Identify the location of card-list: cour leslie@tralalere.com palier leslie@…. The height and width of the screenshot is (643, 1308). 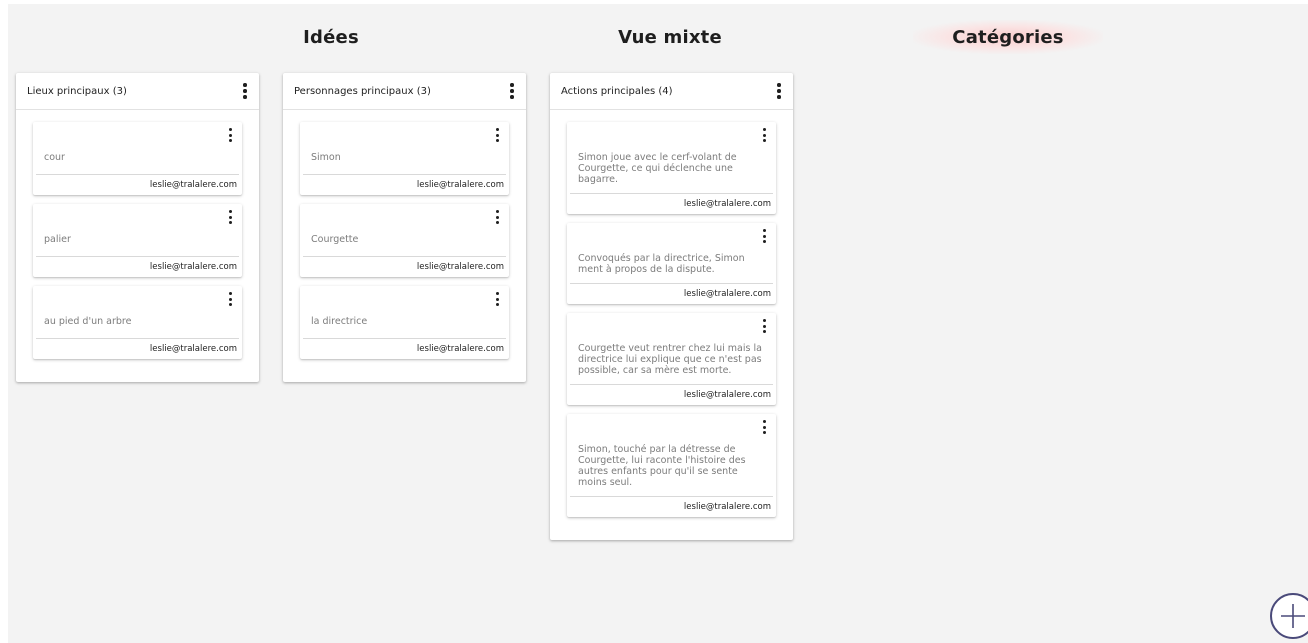
(137, 234).